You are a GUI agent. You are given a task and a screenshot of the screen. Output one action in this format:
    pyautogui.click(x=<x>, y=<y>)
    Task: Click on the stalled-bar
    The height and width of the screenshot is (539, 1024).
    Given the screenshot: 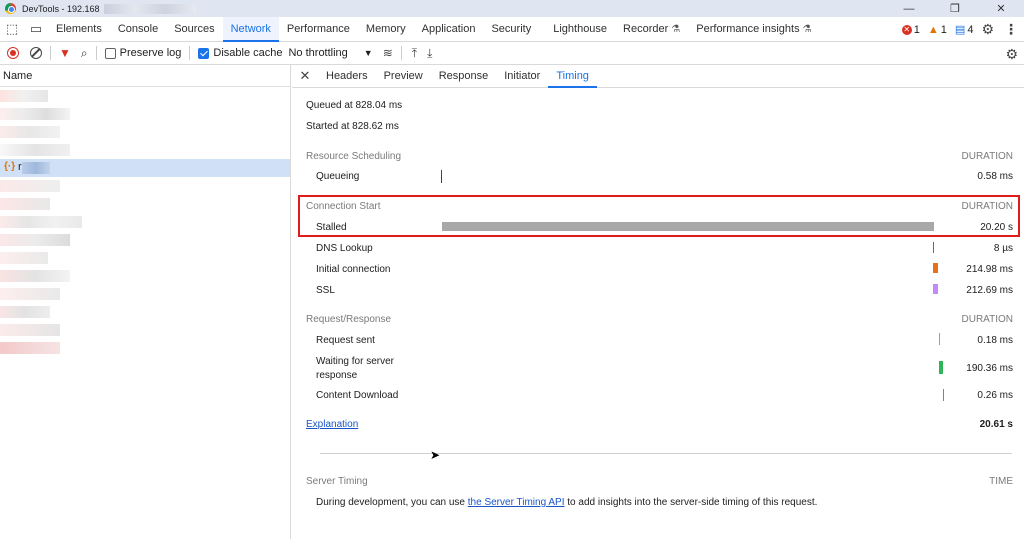 What is the action you would take?
    pyautogui.click(x=688, y=226)
    